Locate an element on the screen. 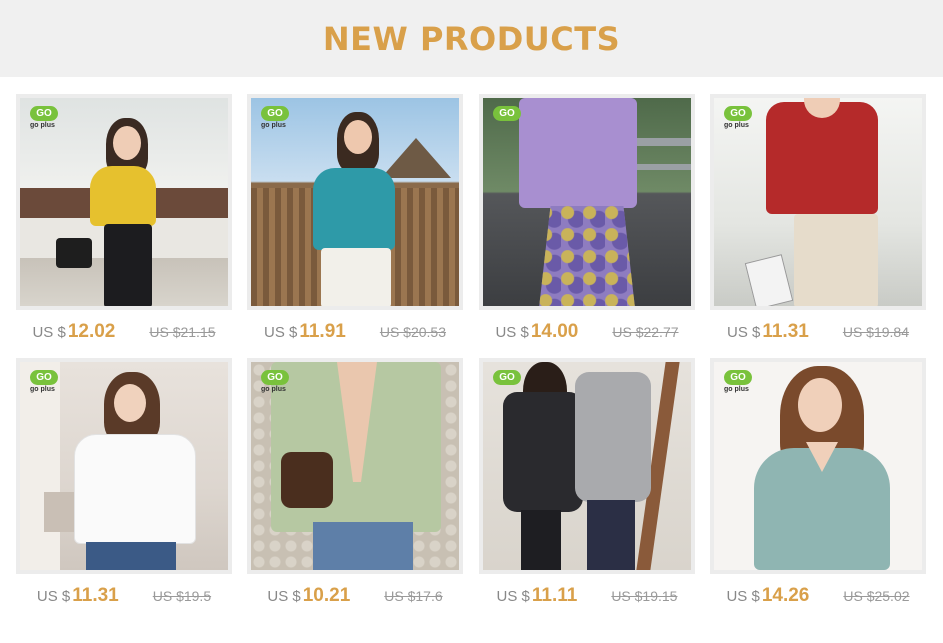 The width and height of the screenshot is (943, 643). sale-price: US $ 14.00 is located at coordinates (536, 332).